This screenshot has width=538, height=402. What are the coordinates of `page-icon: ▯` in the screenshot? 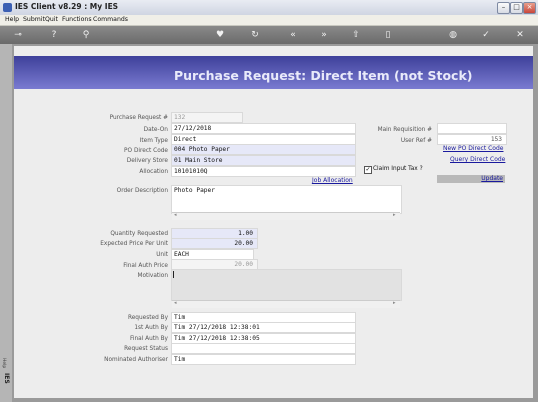 It's located at (388, 35).